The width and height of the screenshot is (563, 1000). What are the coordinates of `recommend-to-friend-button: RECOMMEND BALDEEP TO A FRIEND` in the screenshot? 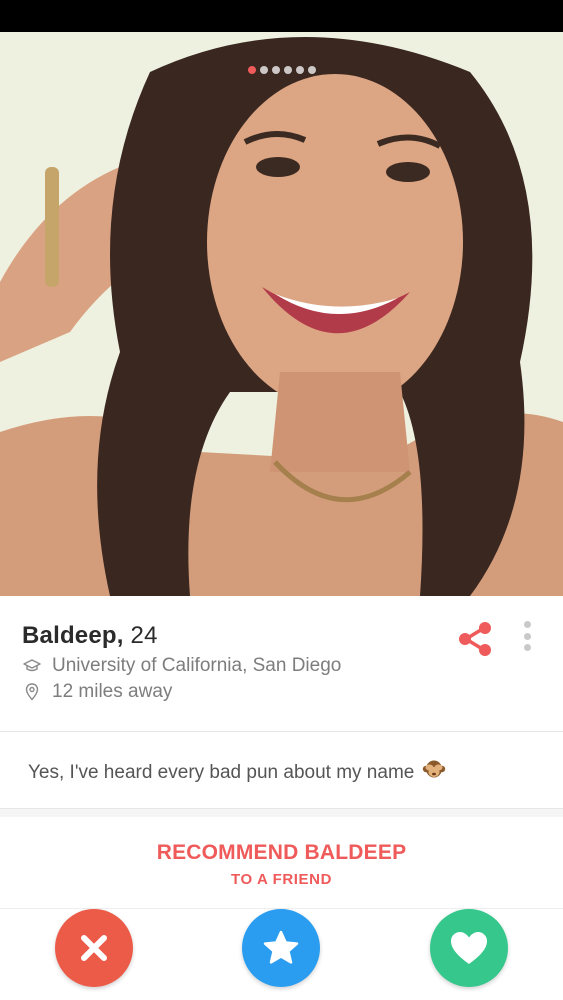 It's located at (281, 859).